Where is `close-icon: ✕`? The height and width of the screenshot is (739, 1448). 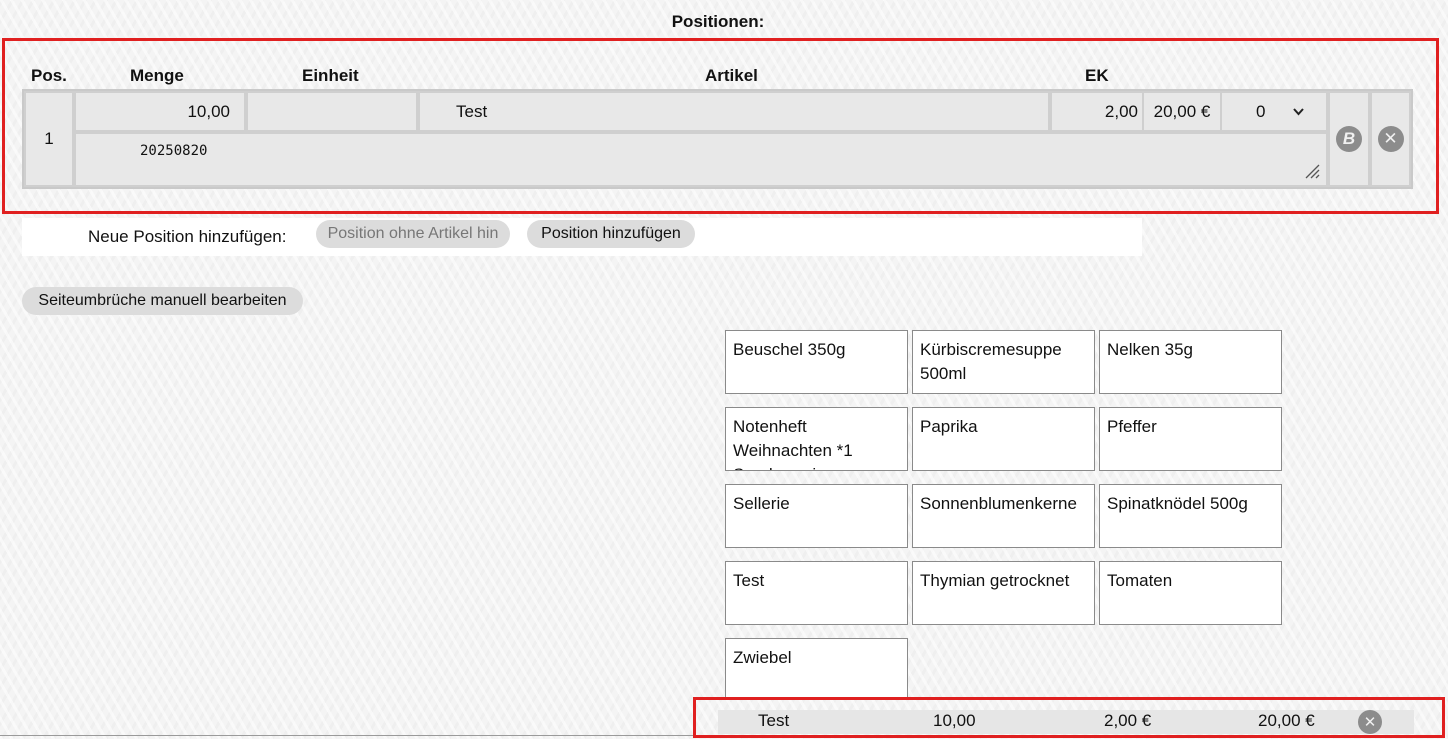 close-icon: ✕ is located at coordinates (1390, 139).